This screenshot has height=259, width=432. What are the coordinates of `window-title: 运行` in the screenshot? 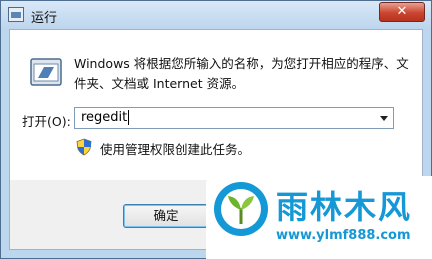 It's located at (44, 18).